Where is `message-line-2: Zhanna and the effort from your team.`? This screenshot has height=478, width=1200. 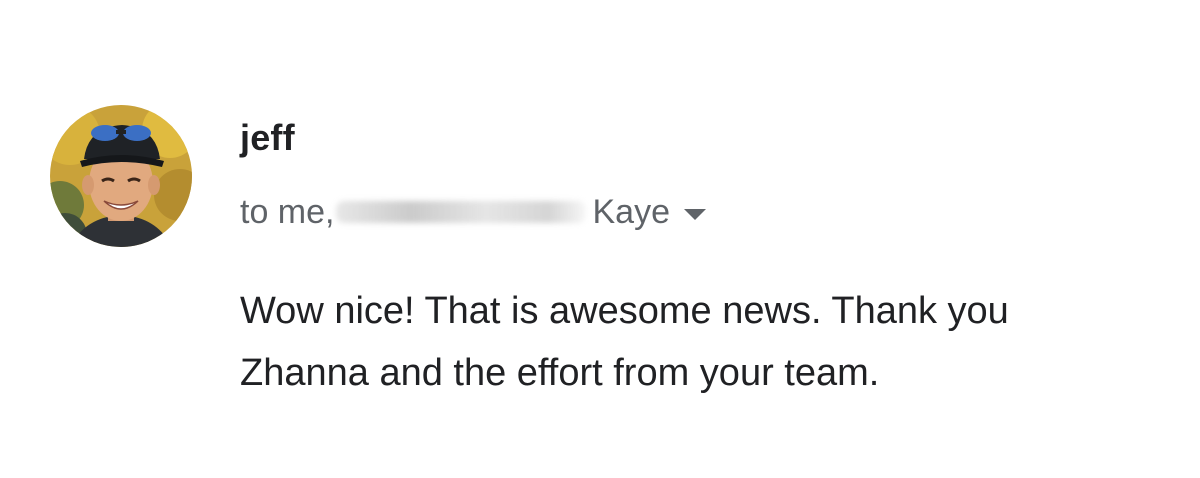 message-line-2: Zhanna and the effort from your team. is located at coordinates (560, 373).